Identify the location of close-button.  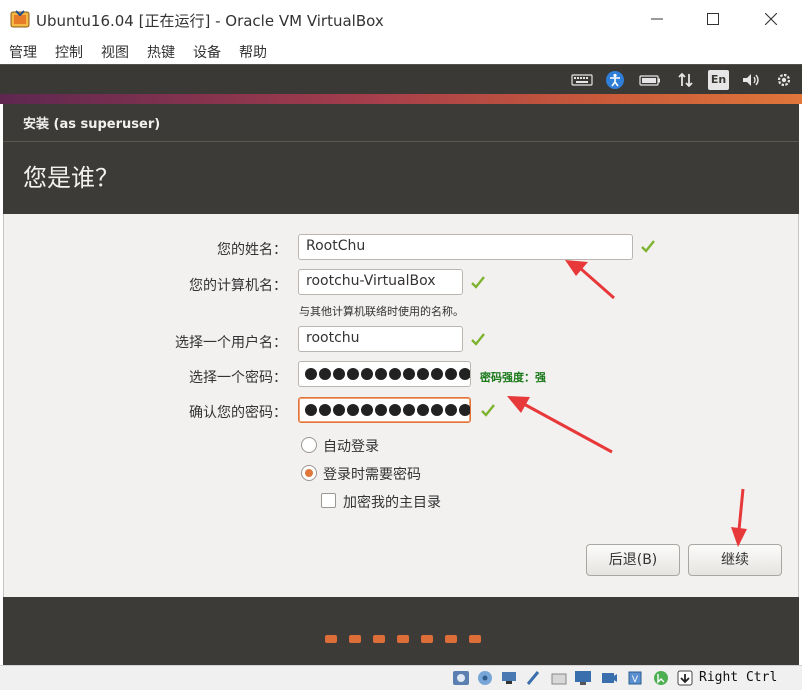
(771, 19).